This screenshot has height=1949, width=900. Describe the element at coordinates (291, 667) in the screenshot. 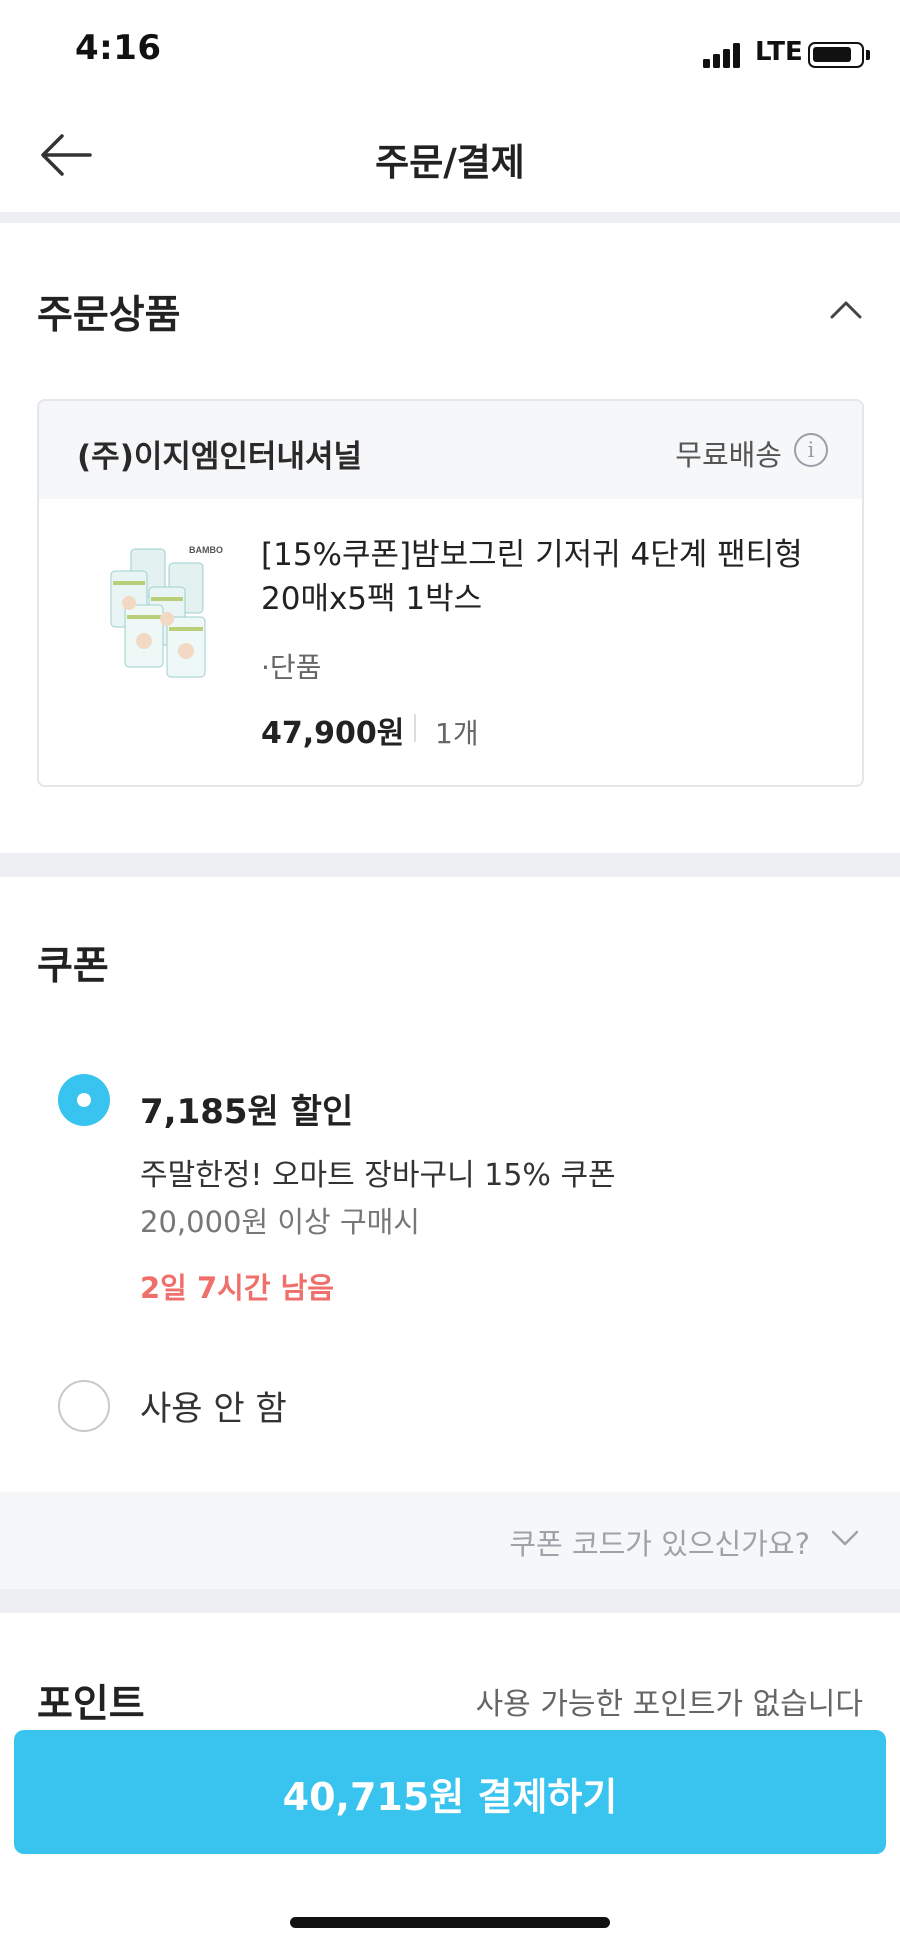

I see `product-option: ·단품` at that location.